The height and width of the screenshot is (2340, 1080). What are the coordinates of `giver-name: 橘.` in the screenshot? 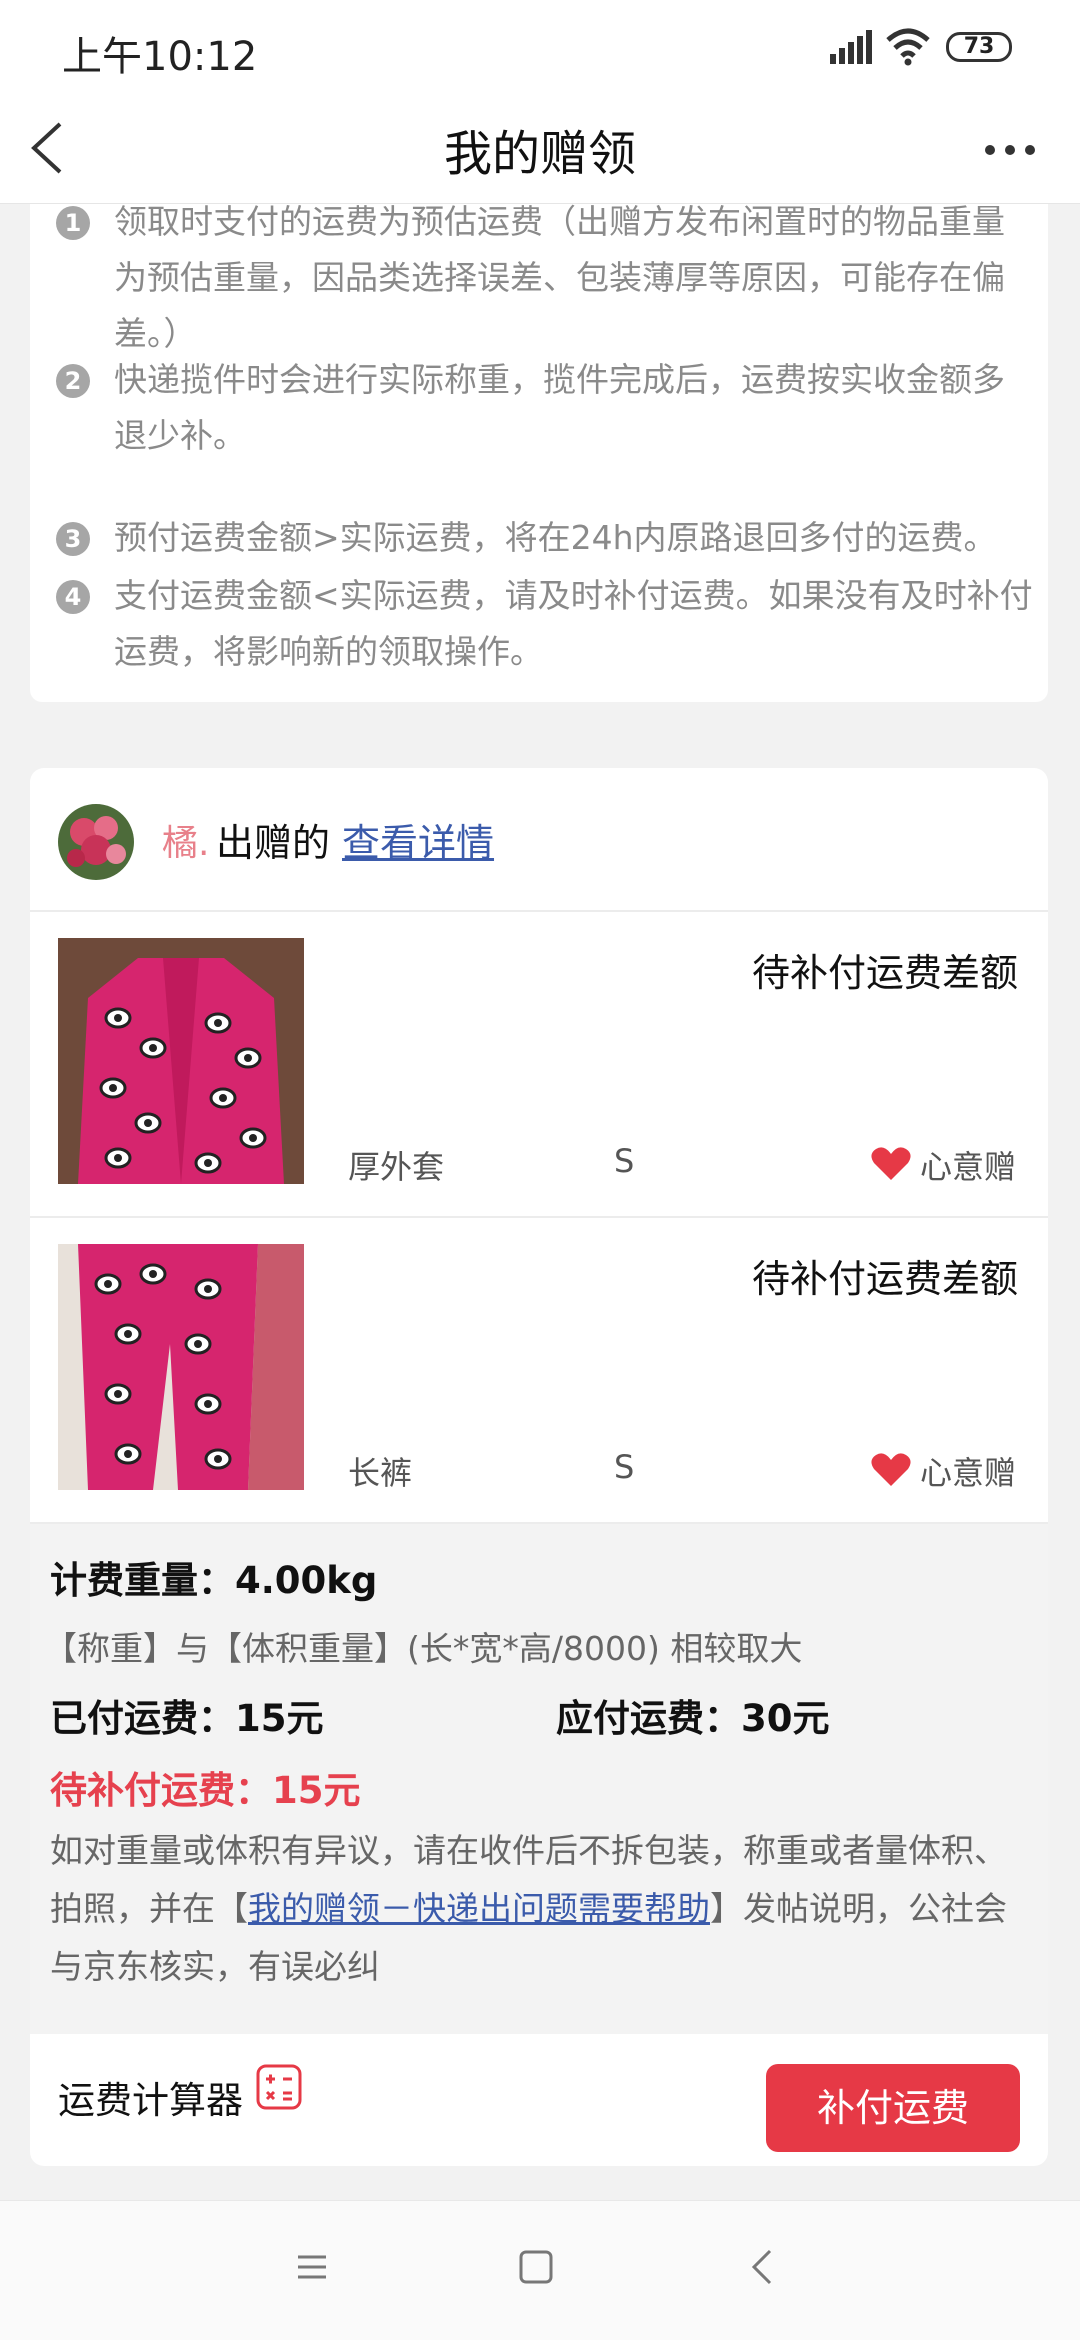 It's located at (186, 843).